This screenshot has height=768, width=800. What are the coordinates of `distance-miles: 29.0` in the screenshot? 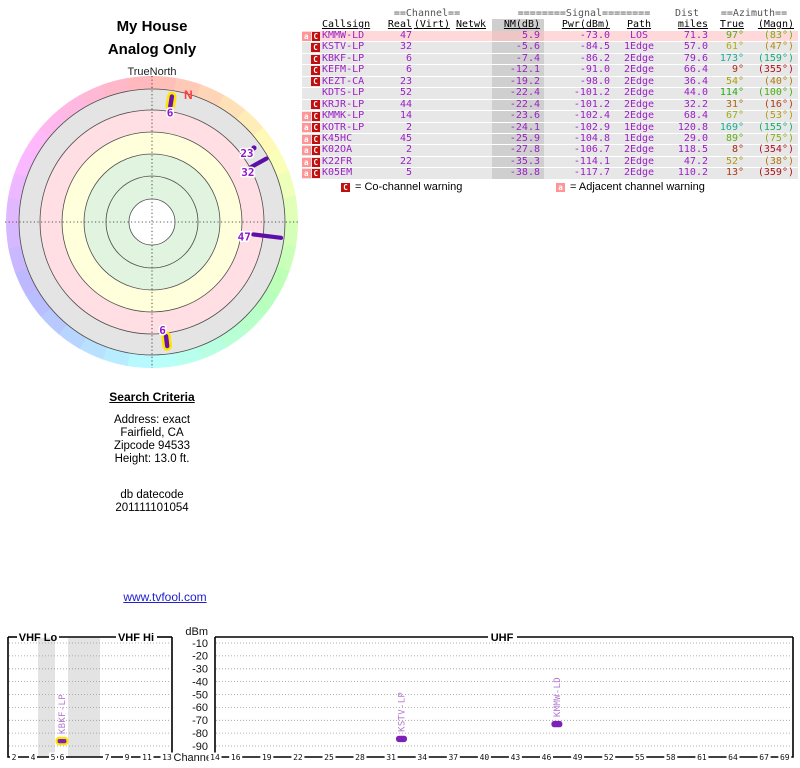 It's located at (695, 138).